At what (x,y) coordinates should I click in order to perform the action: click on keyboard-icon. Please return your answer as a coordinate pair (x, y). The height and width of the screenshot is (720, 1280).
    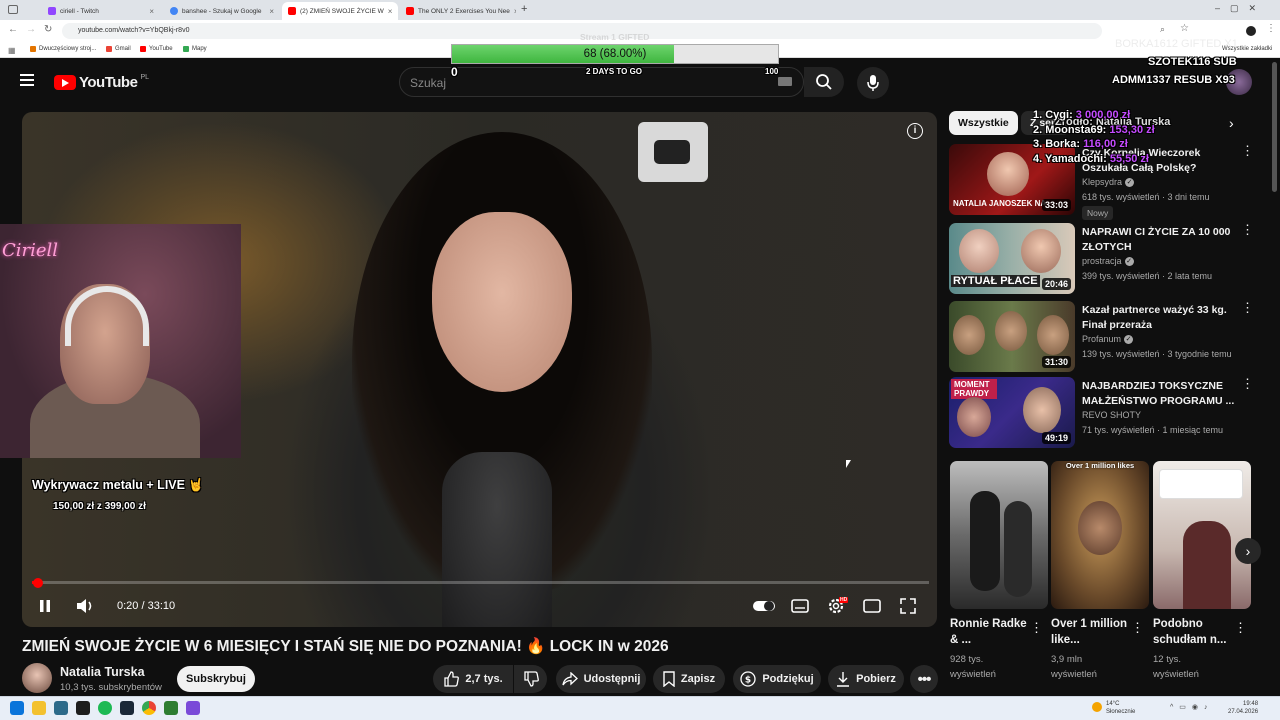
    Looking at the image, I should click on (785, 81).